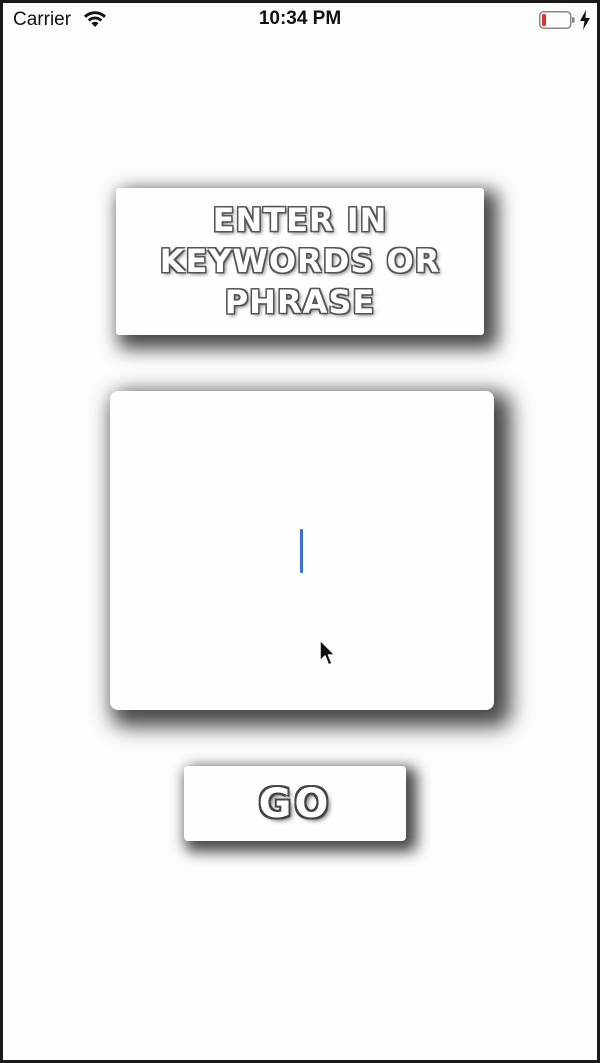 The image size is (600, 1063). I want to click on mouse-pointer-icon, so click(327, 652).